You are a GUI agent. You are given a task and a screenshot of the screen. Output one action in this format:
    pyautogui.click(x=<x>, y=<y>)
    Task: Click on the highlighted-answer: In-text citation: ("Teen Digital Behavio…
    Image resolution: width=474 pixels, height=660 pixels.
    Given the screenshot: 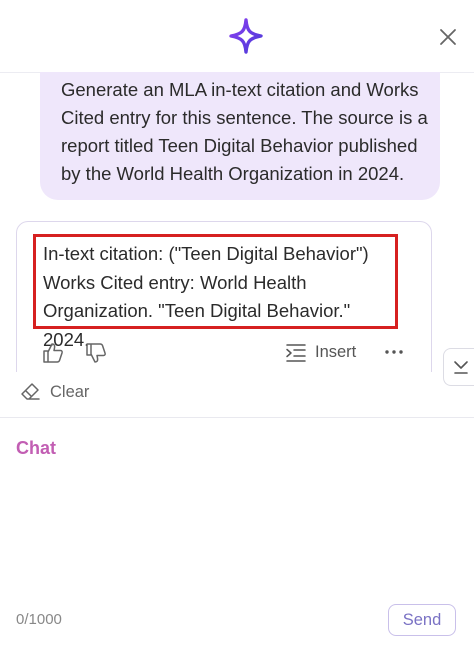 What is the action you would take?
    pyautogui.click(x=215, y=292)
    